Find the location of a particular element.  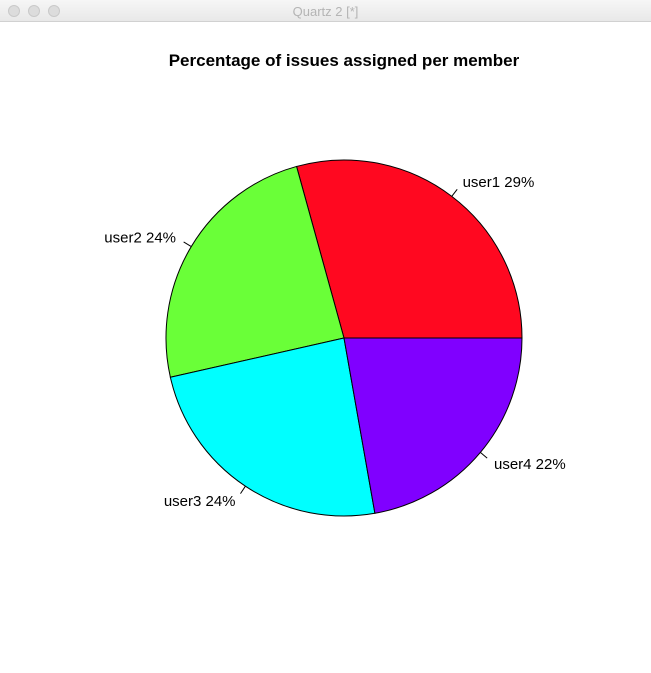

pie-label-2: user2 24% is located at coordinates (140, 237).